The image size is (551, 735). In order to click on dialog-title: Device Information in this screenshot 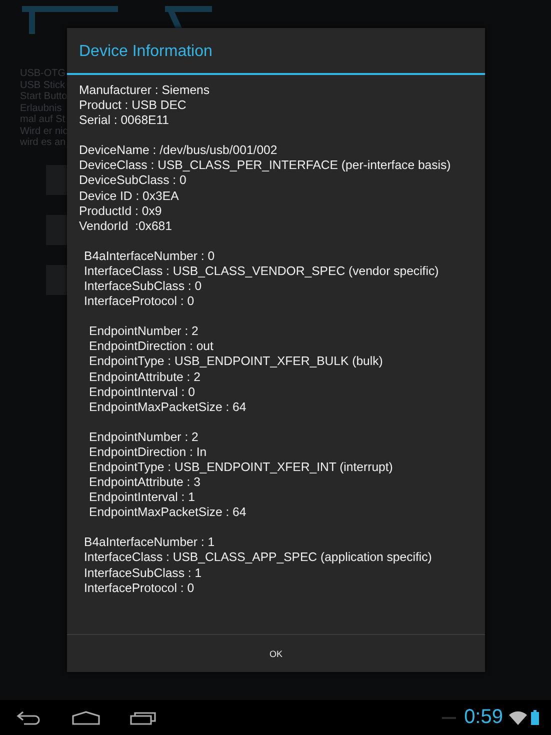, I will do `click(276, 51)`.